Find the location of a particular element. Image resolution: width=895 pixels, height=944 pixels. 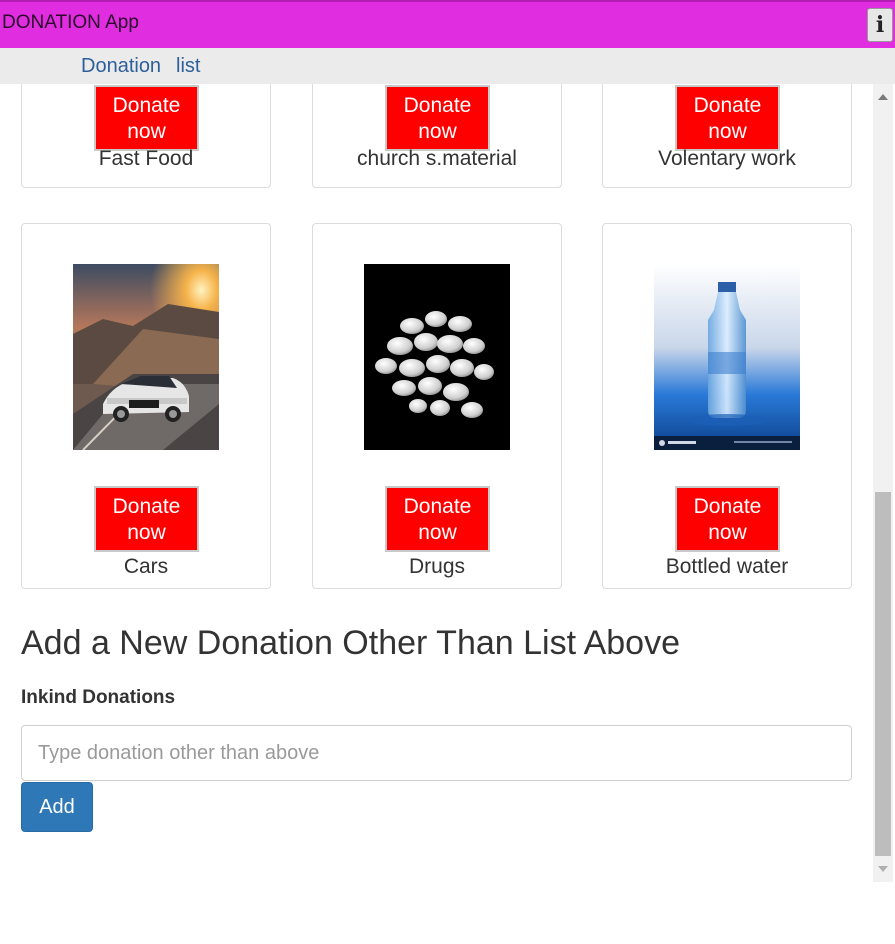

donation-card-fast-food: Donate now Fast Food is located at coordinates (146, 136).